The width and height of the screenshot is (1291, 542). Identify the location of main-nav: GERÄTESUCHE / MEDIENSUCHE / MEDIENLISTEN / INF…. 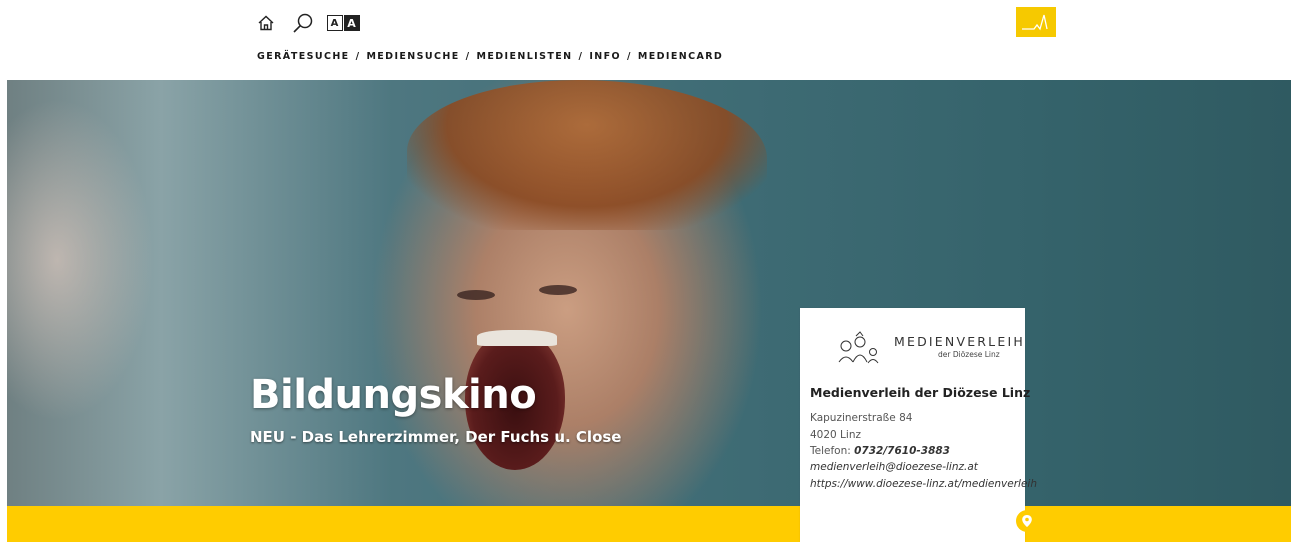
(490, 56).